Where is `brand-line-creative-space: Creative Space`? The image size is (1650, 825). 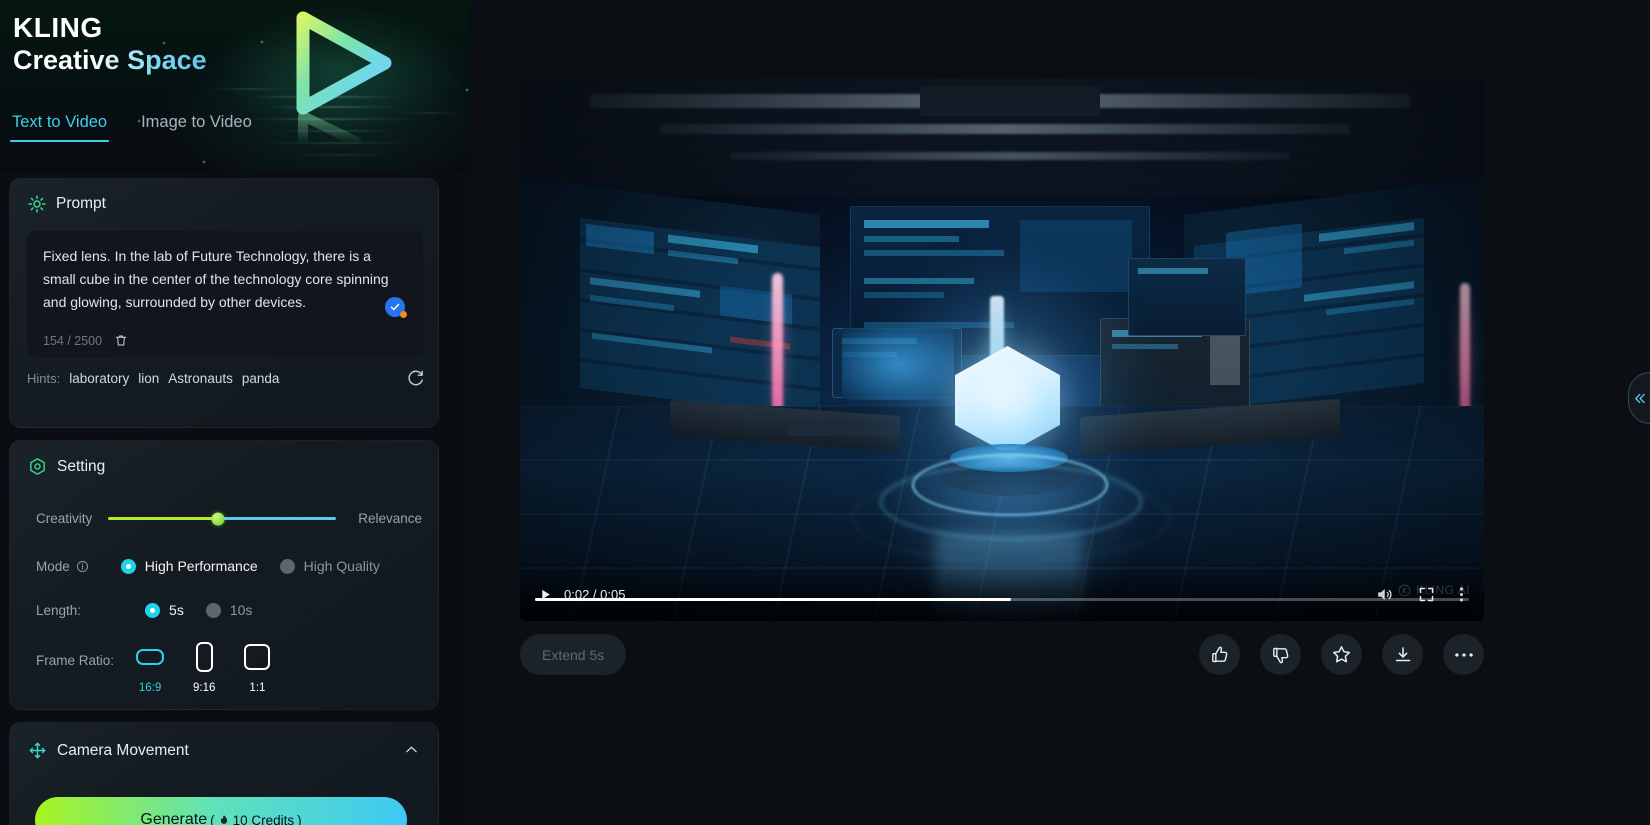
brand-line-creative-space: Creative Space is located at coordinates (110, 61).